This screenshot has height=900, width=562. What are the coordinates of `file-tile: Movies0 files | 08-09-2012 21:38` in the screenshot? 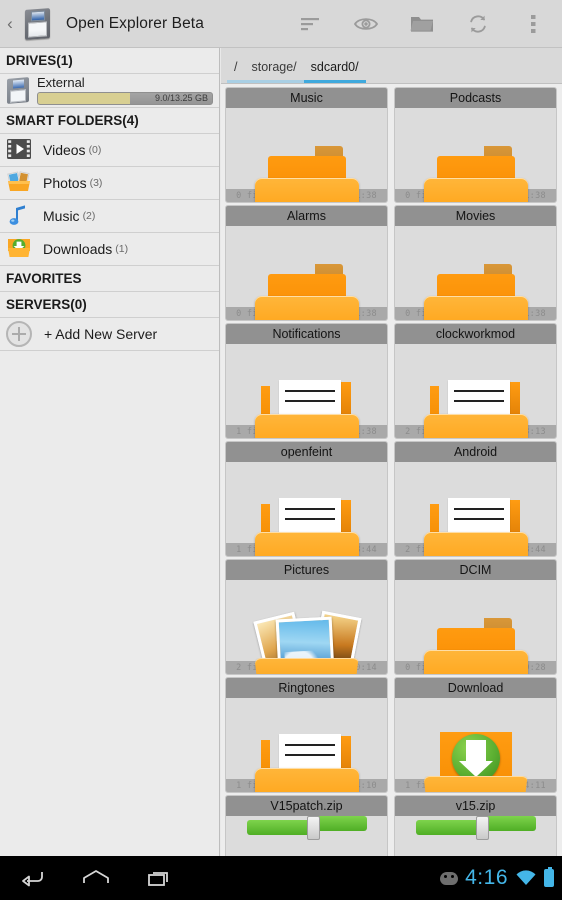 It's located at (475, 263).